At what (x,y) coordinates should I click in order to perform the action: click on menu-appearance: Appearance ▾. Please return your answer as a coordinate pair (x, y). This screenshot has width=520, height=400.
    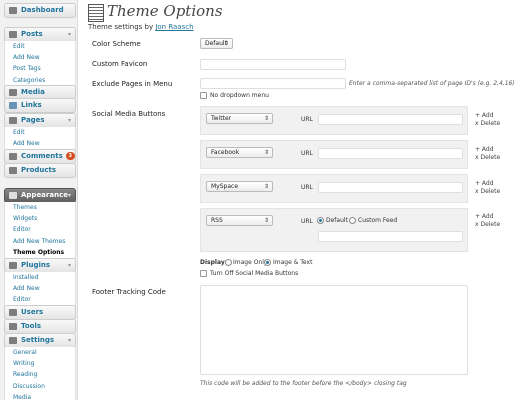
    Looking at the image, I should click on (40, 195).